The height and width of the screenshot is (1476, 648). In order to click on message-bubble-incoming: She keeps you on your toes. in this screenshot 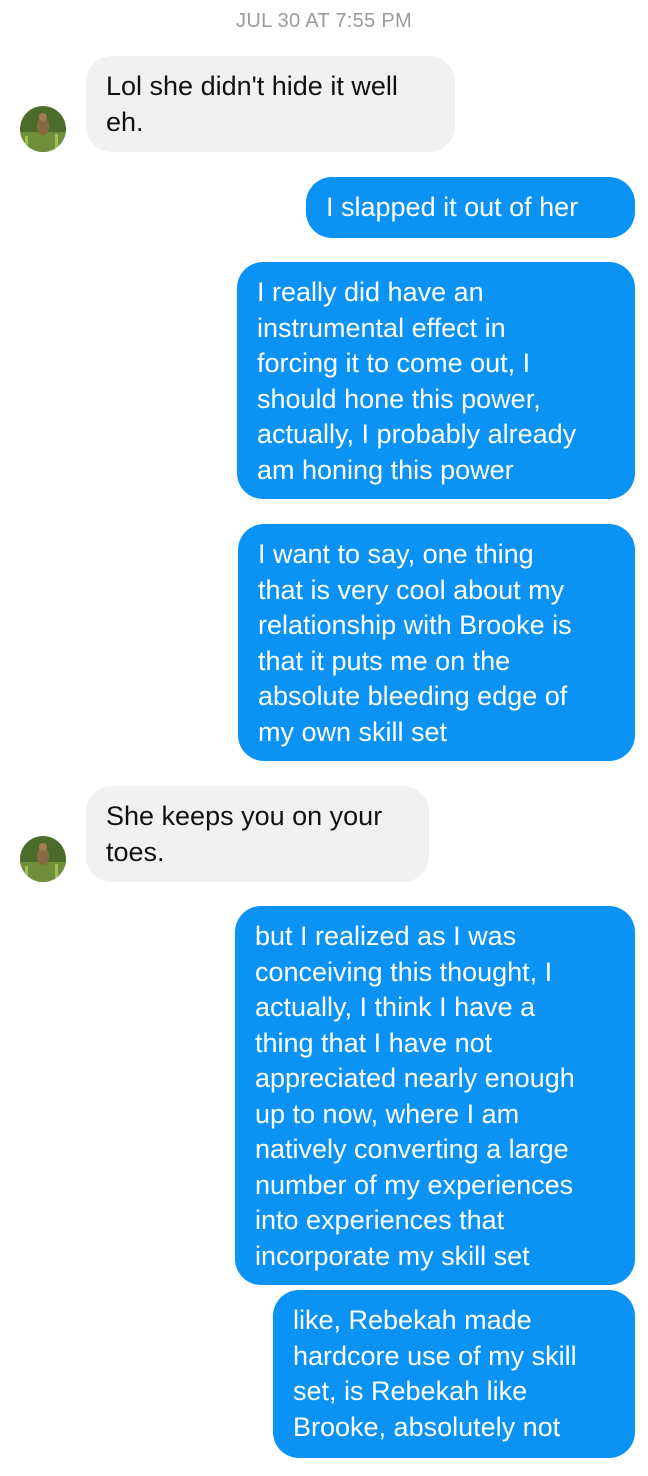, I will do `click(257, 834)`.